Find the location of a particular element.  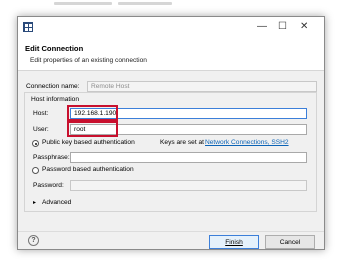

title-bar: — ☐ ✕ is located at coordinates (171, 27).